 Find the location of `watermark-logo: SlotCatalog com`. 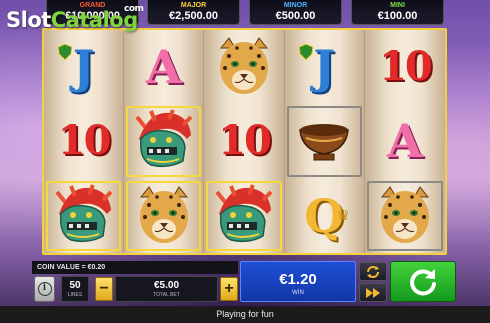

watermark-logo: SlotCatalog com is located at coordinates (75, 18).